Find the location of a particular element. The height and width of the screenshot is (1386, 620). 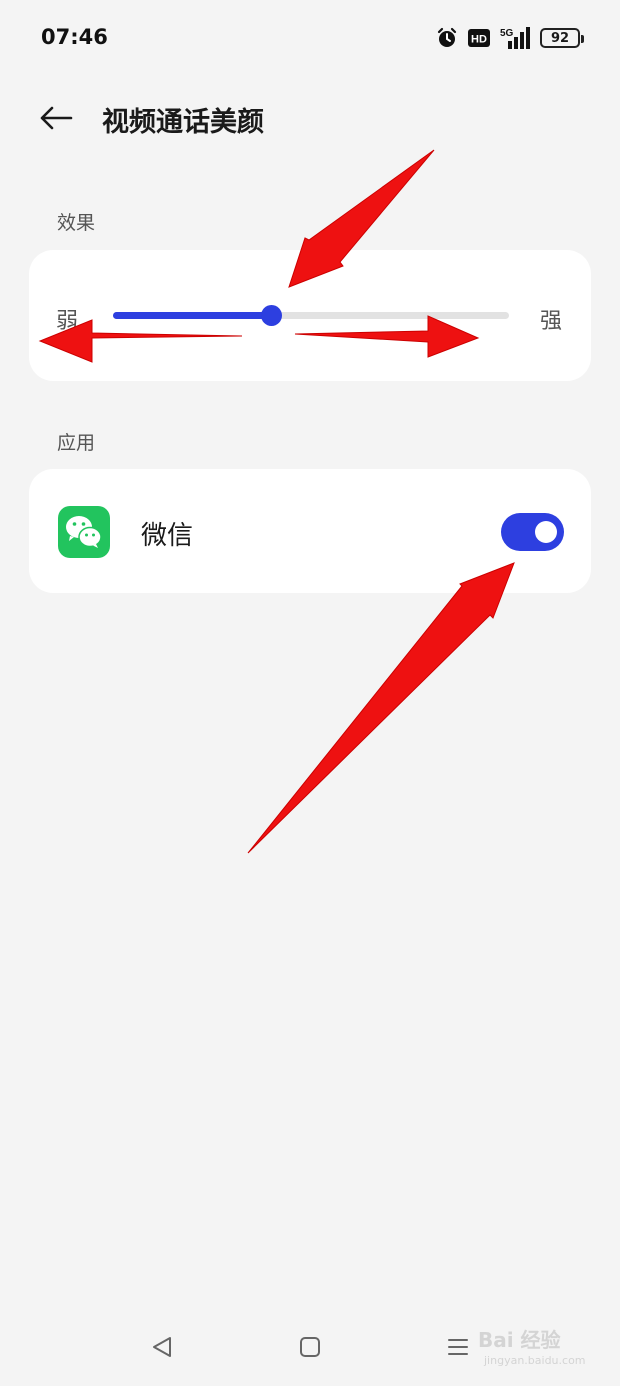

annotation-arrow-to-toggle is located at coordinates (381, 708).